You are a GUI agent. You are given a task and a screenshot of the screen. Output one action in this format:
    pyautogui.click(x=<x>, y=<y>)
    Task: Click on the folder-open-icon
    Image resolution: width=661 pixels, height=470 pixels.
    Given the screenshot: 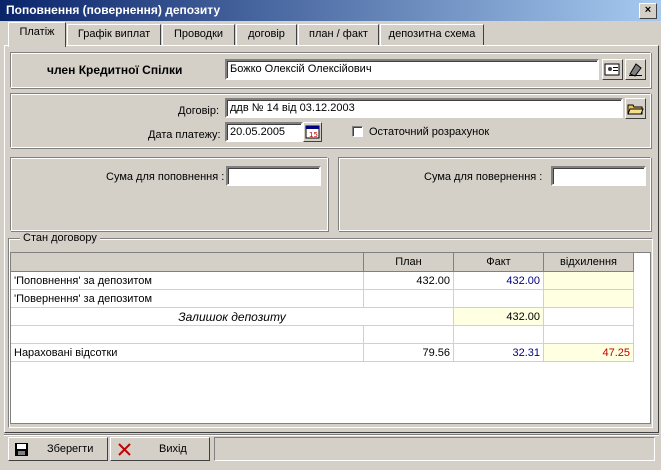 What is the action you would take?
    pyautogui.click(x=635, y=109)
    